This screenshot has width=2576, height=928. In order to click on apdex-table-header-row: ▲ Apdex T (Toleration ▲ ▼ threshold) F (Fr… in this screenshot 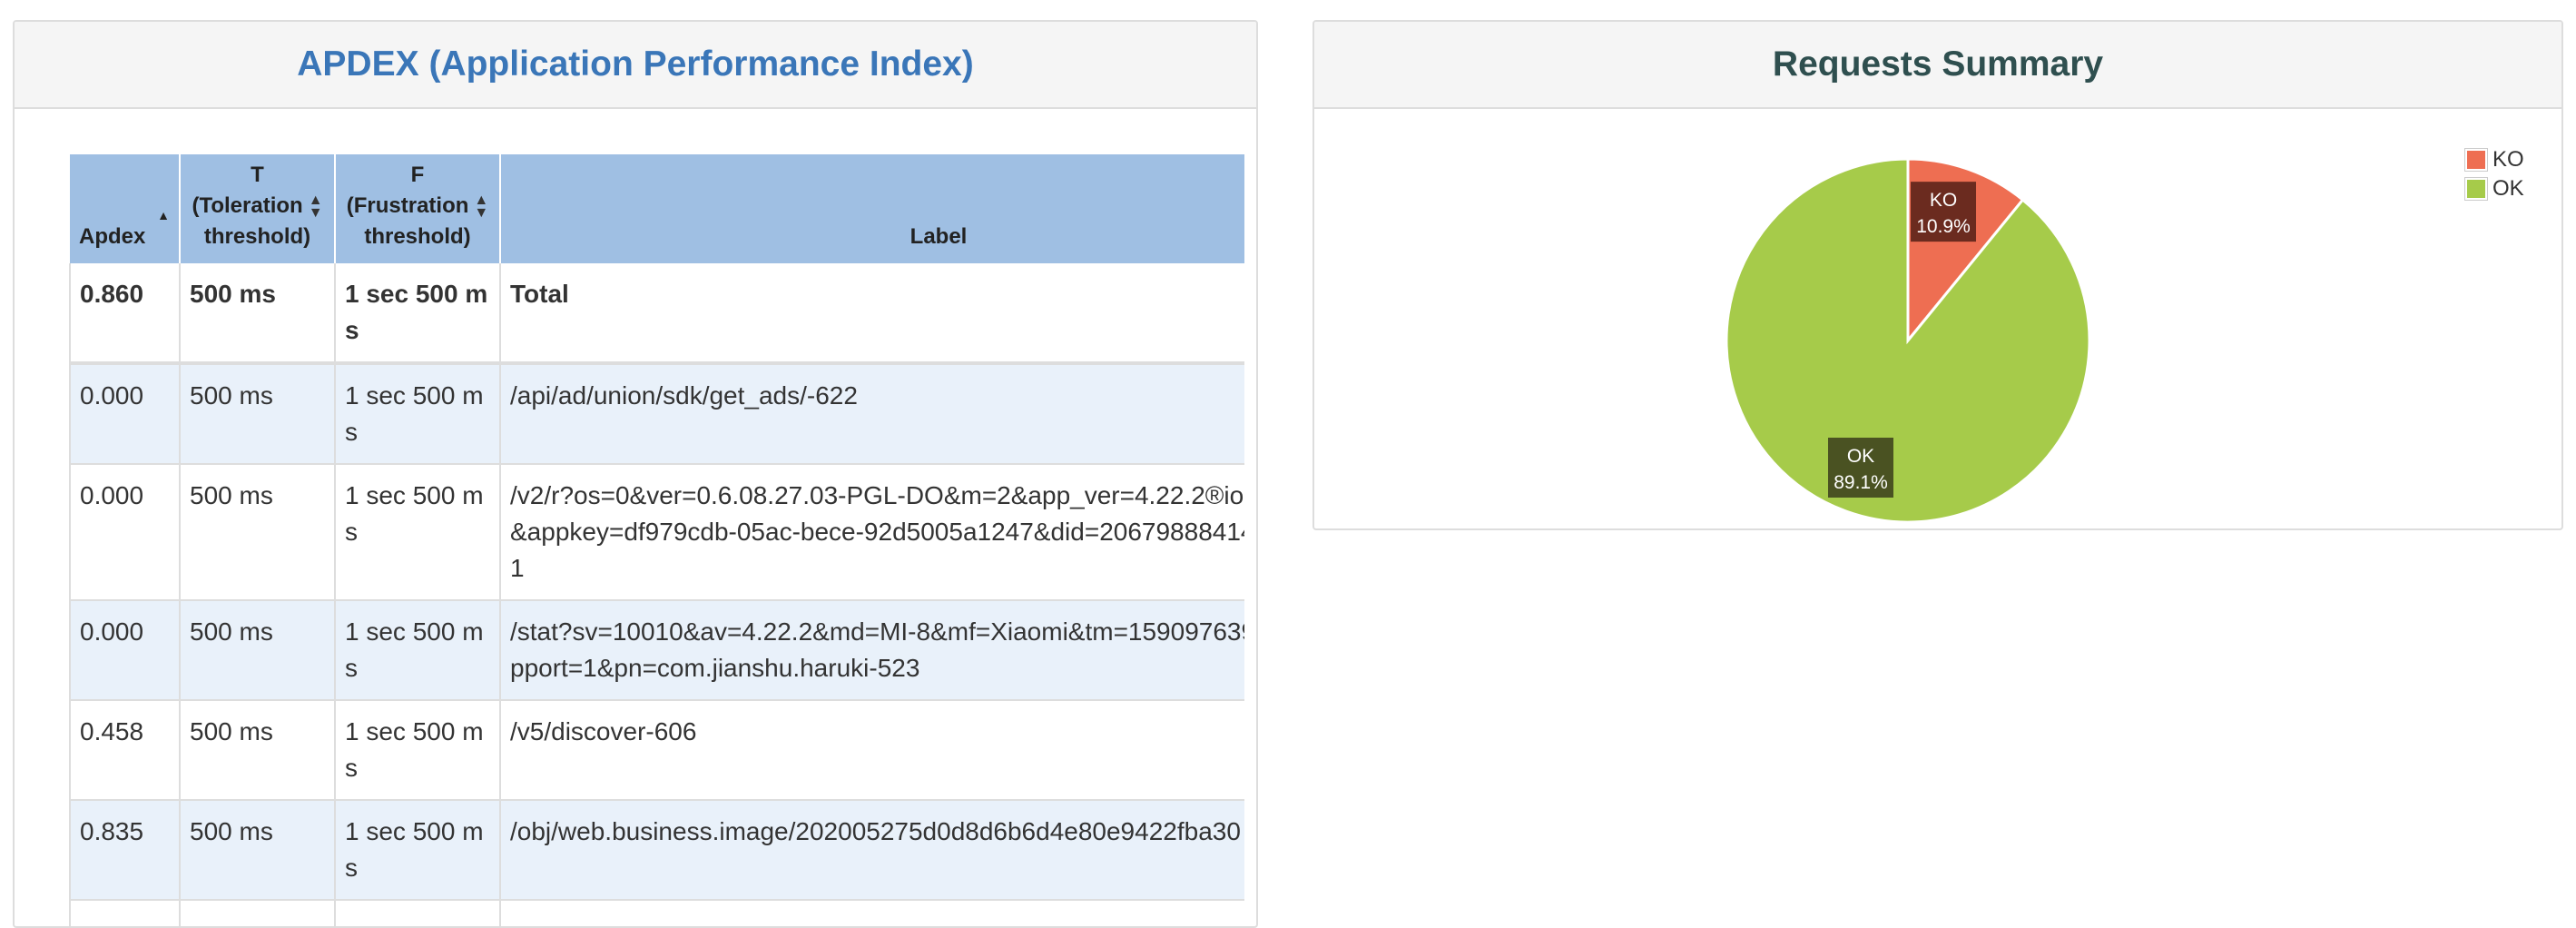, I will do `click(657, 208)`.